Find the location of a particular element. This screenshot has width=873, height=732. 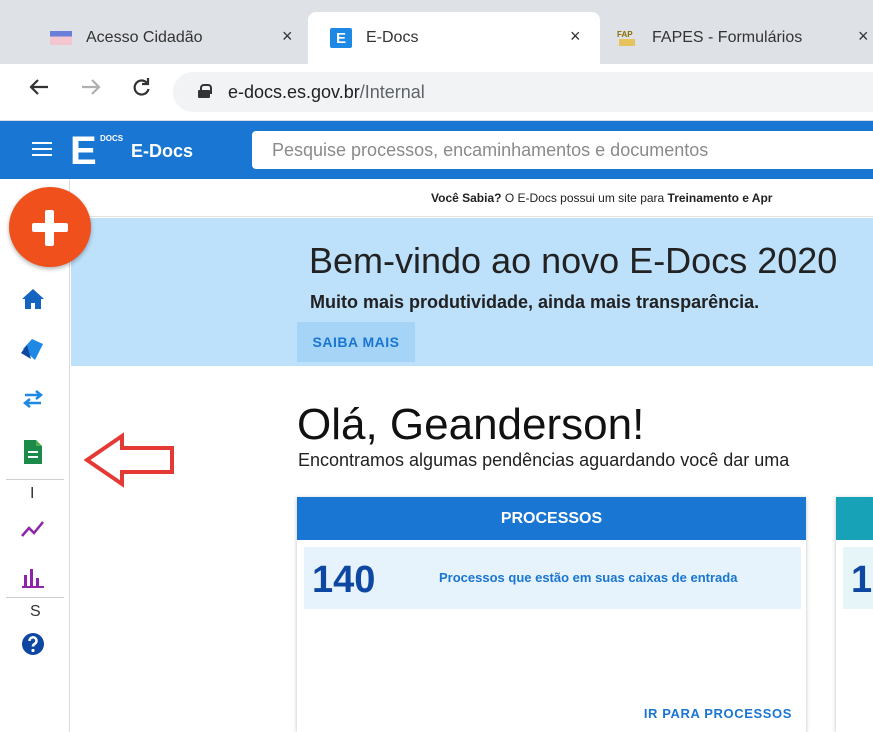

browser-tab-fapes: FAP FAPES - Formulários × is located at coordinates (738, 38).